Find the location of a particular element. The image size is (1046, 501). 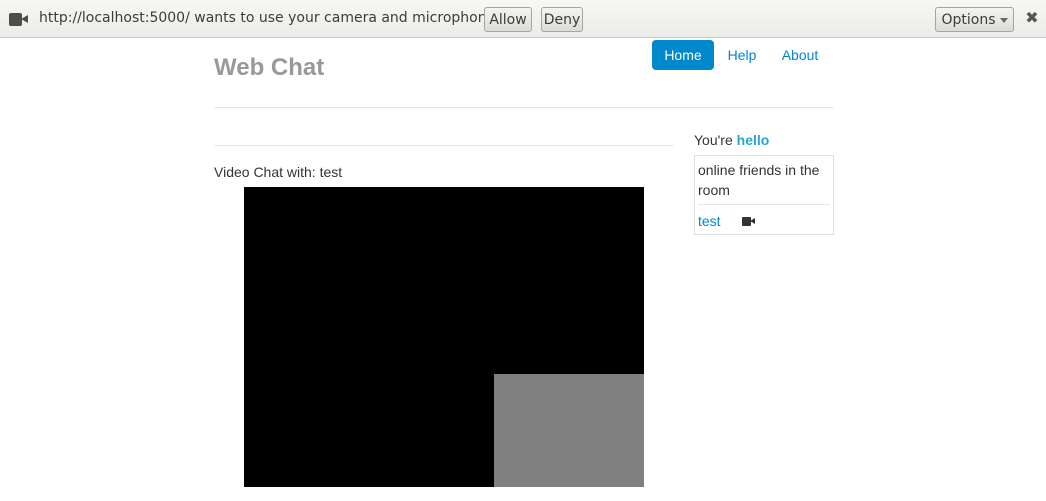

nav-help: Help is located at coordinates (742, 55).